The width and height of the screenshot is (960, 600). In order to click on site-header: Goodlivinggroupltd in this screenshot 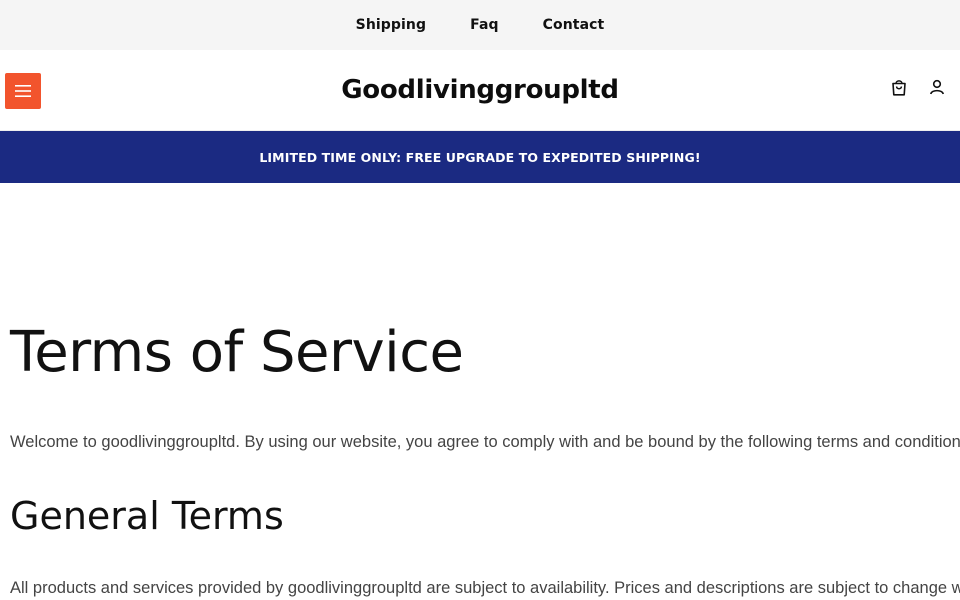, I will do `click(480, 90)`.